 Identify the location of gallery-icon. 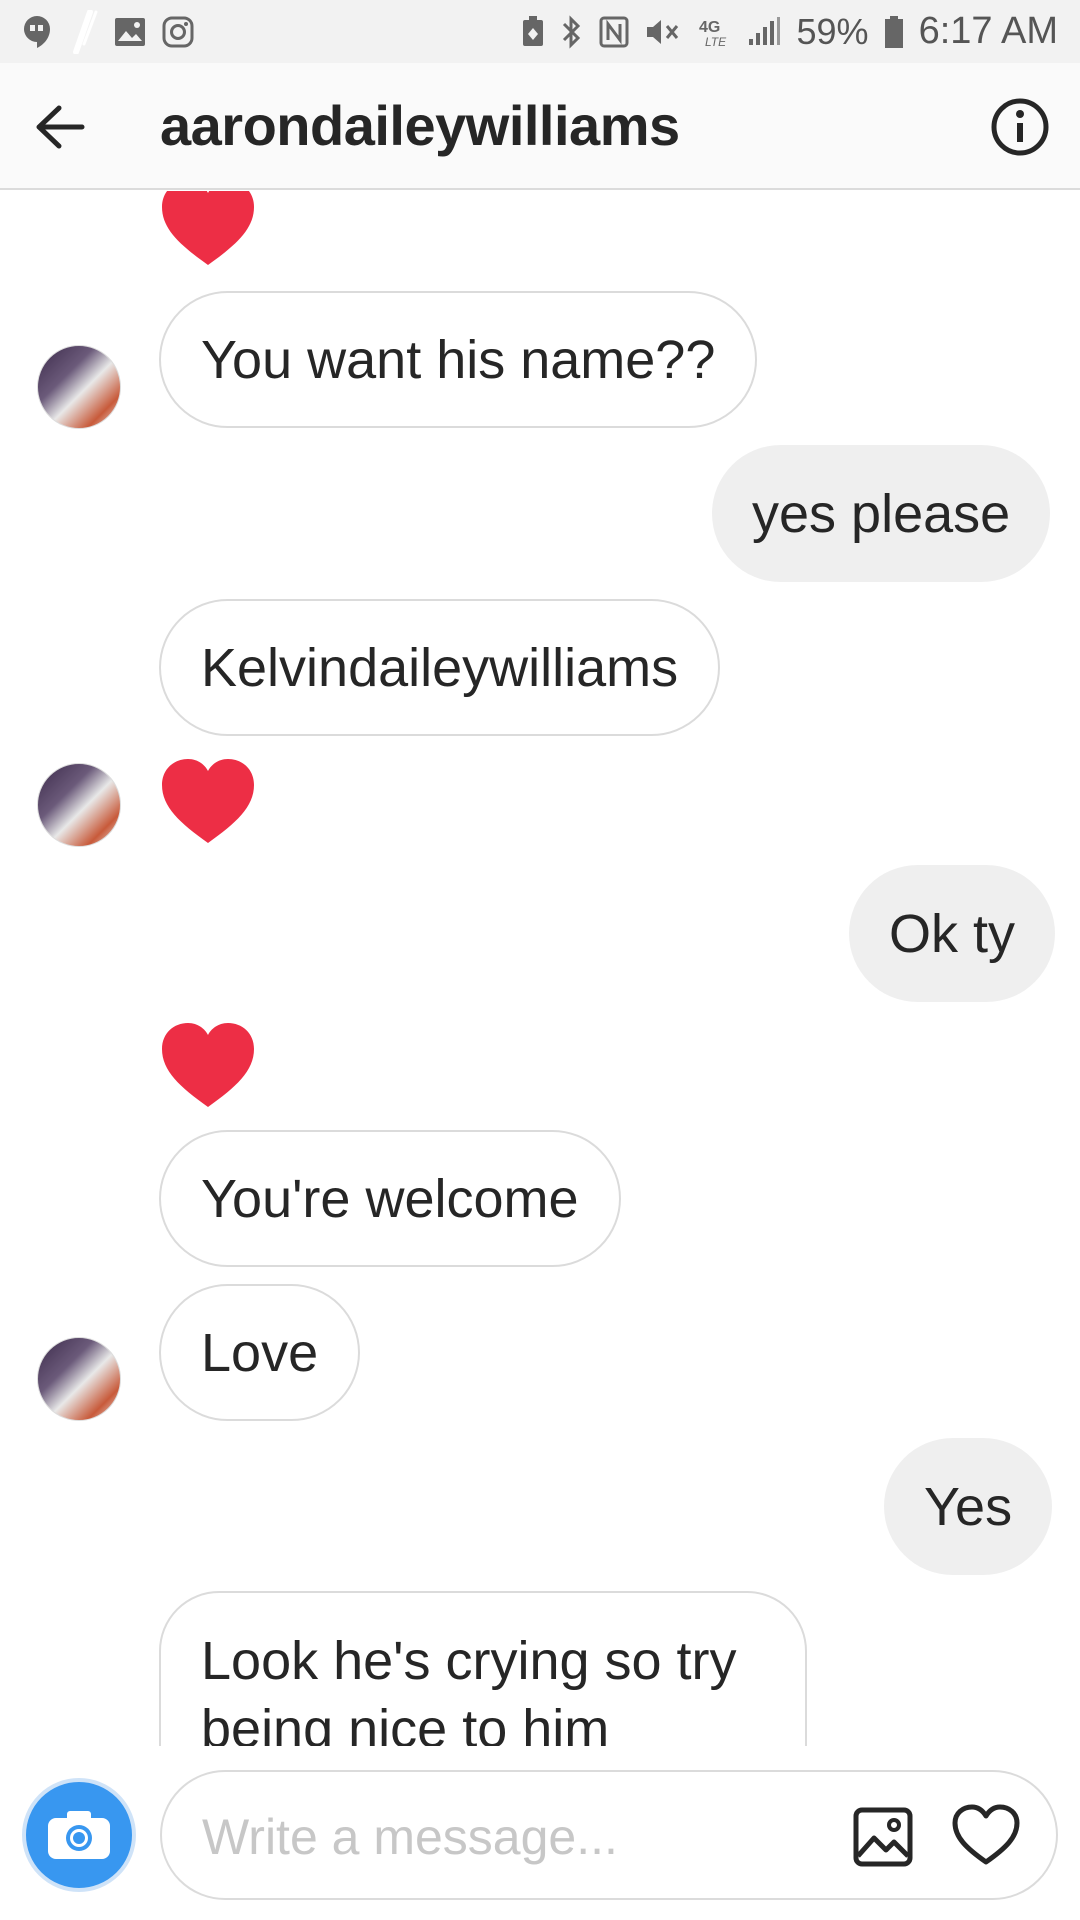
(883, 1837).